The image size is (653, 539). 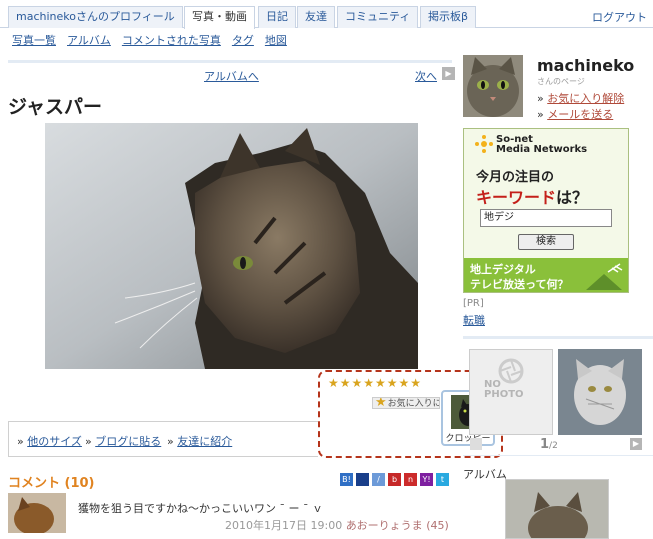 I want to click on tab-profile: machinekoさんのプロフィール, so click(x=95, y=17).